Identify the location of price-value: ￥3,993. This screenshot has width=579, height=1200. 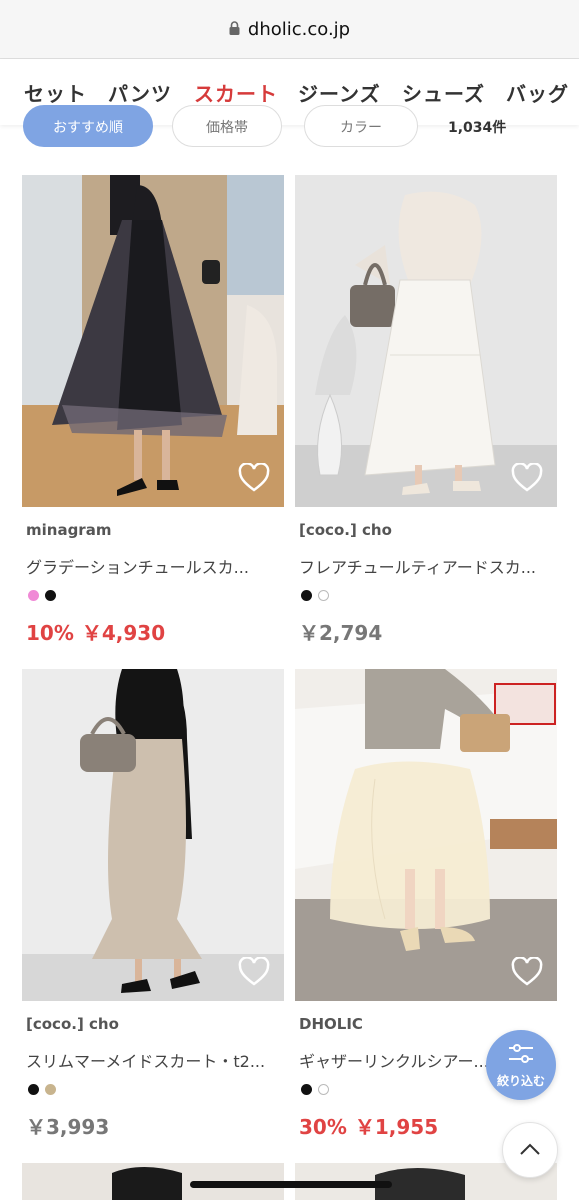
(68, 1127).